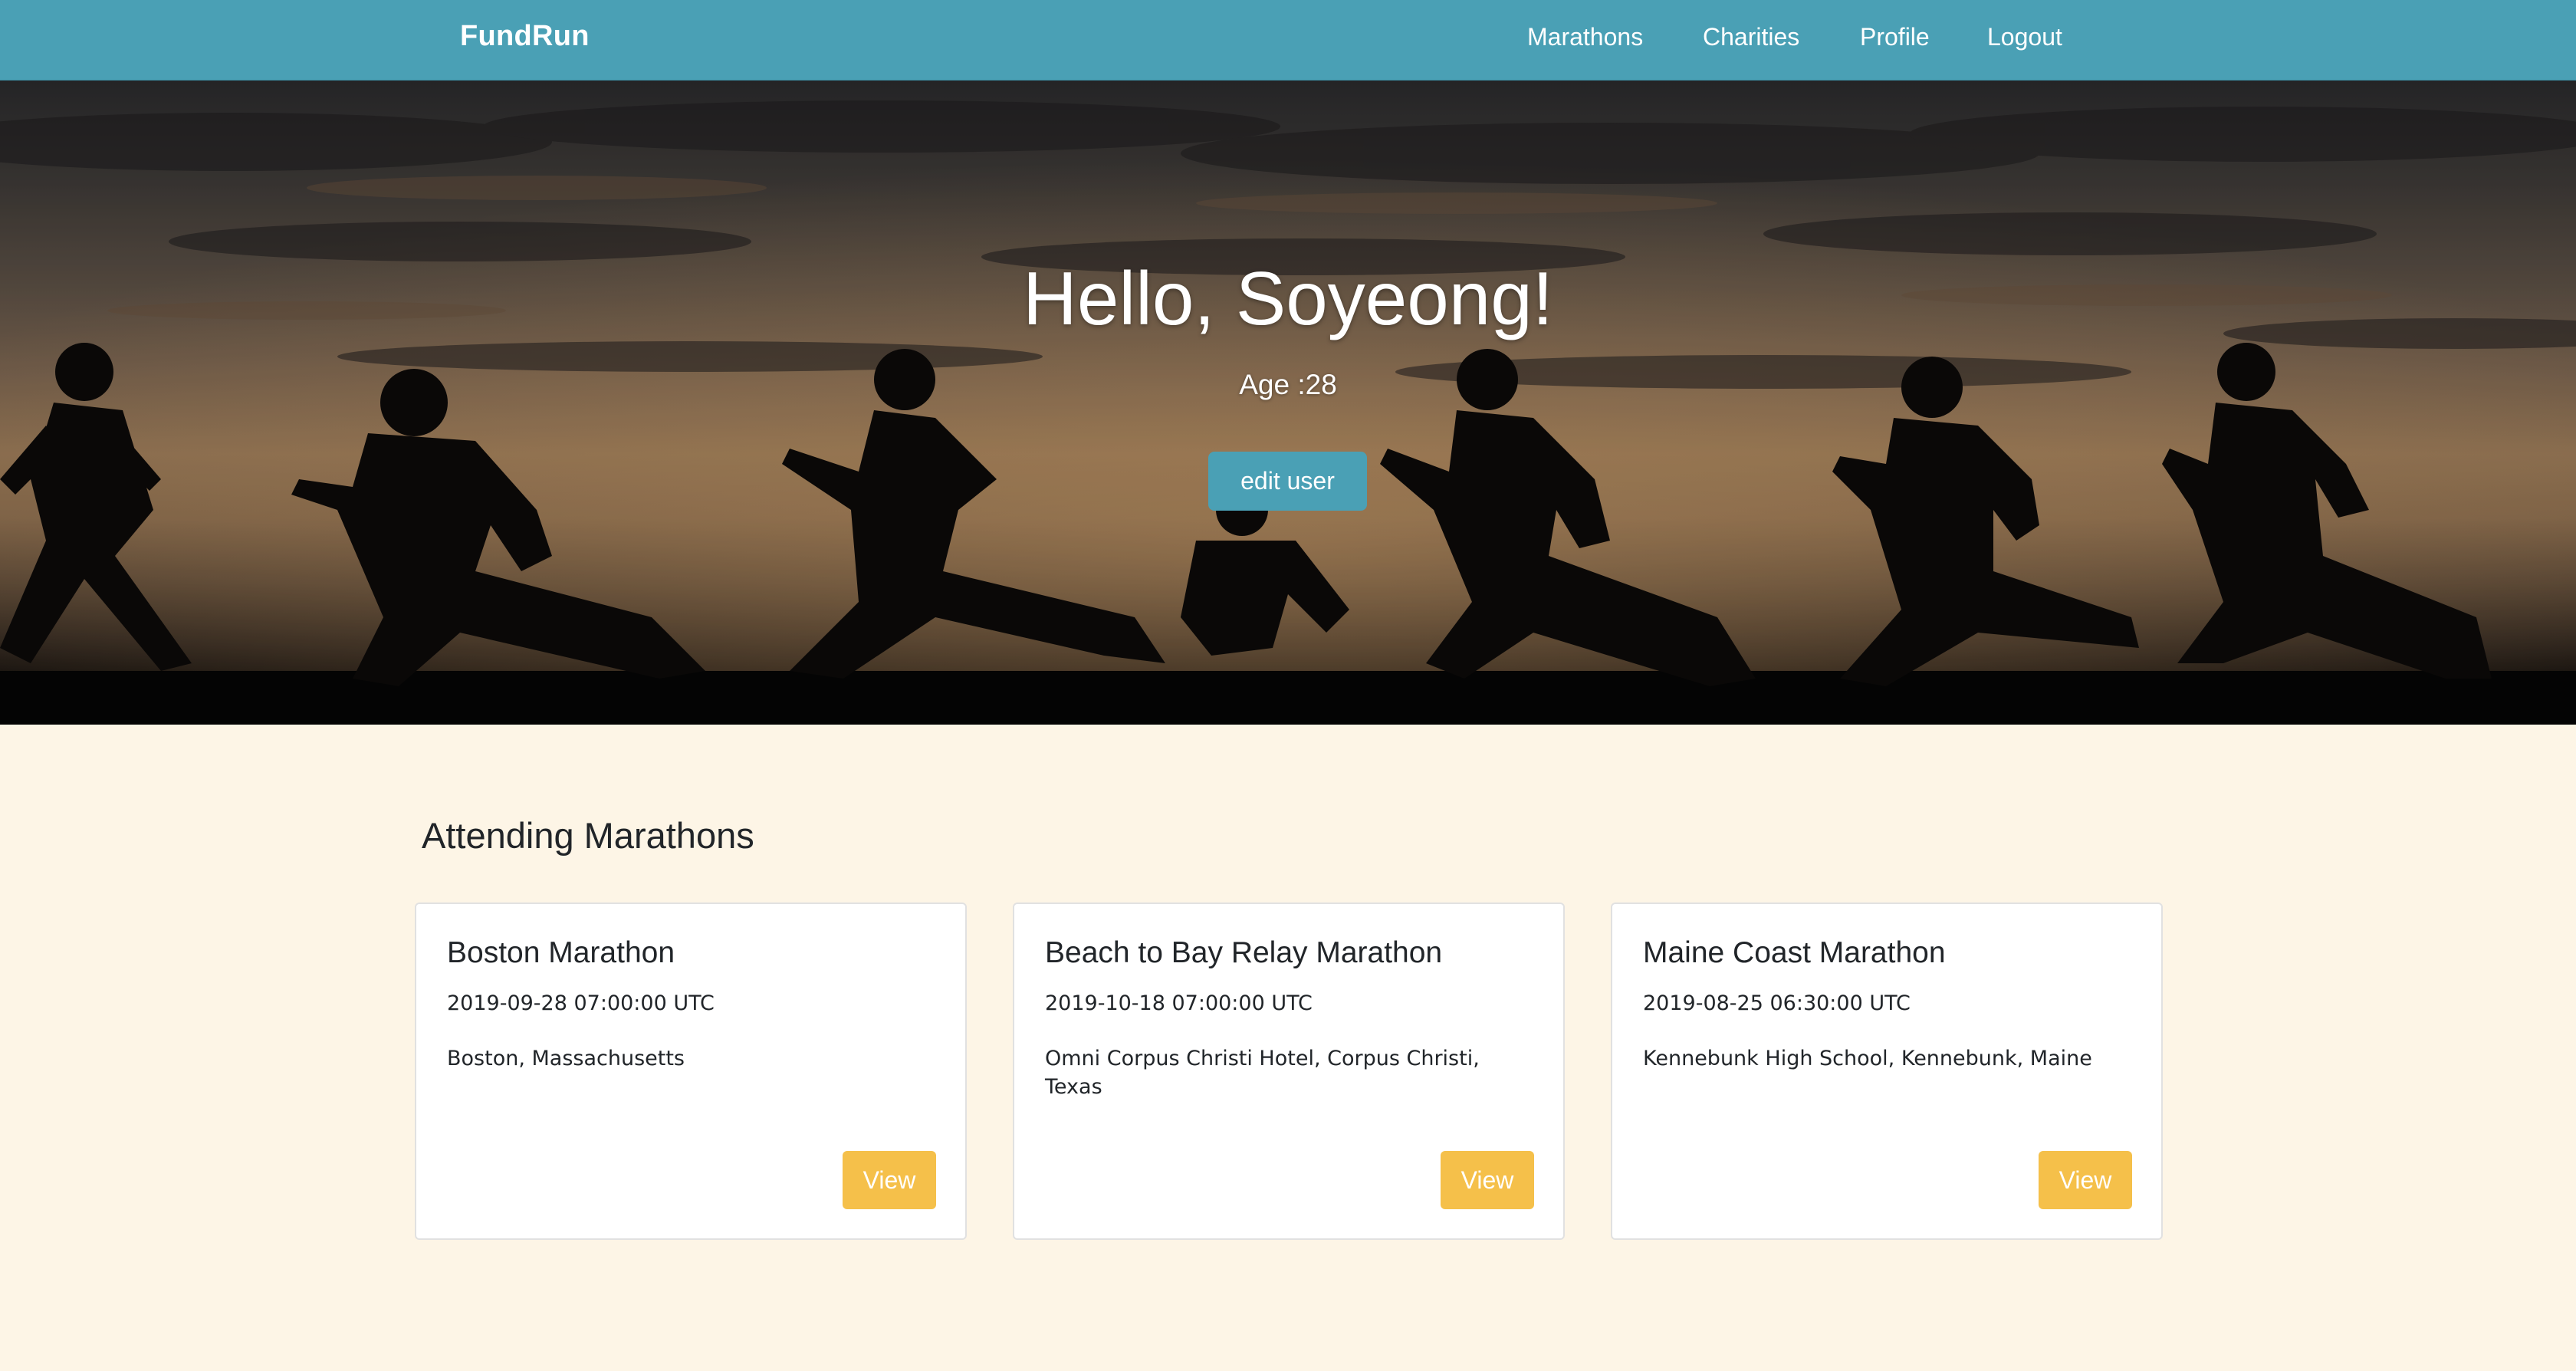  What do you see at coordinates (1179, 1003) in the screenshot?
I see `marathon-datetime: 2019-10-18 07:00:00 UTC` at bounding box center [1179, 1003].